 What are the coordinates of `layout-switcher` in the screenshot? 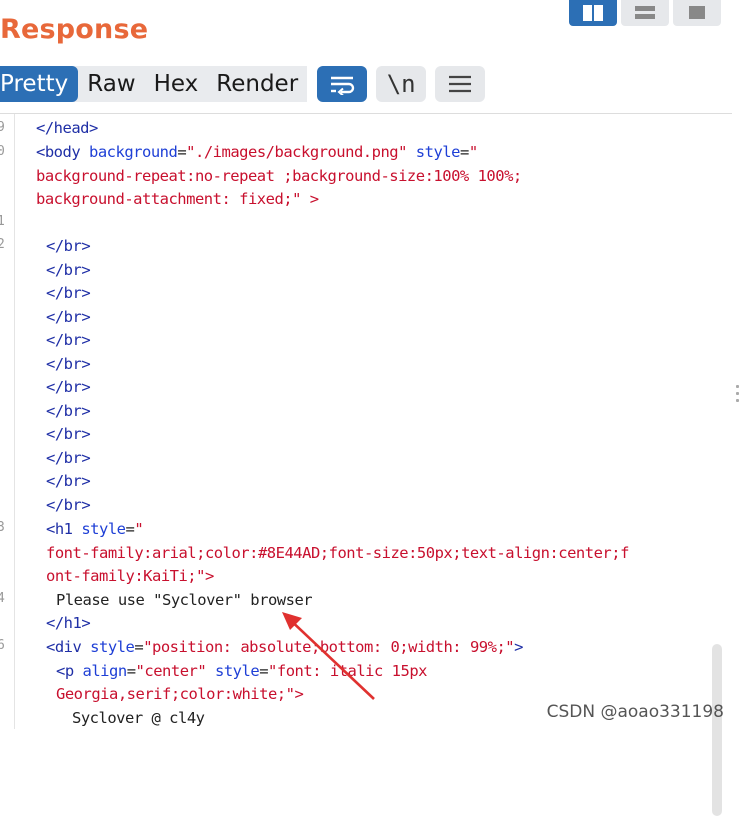 It's located at (645, 13).